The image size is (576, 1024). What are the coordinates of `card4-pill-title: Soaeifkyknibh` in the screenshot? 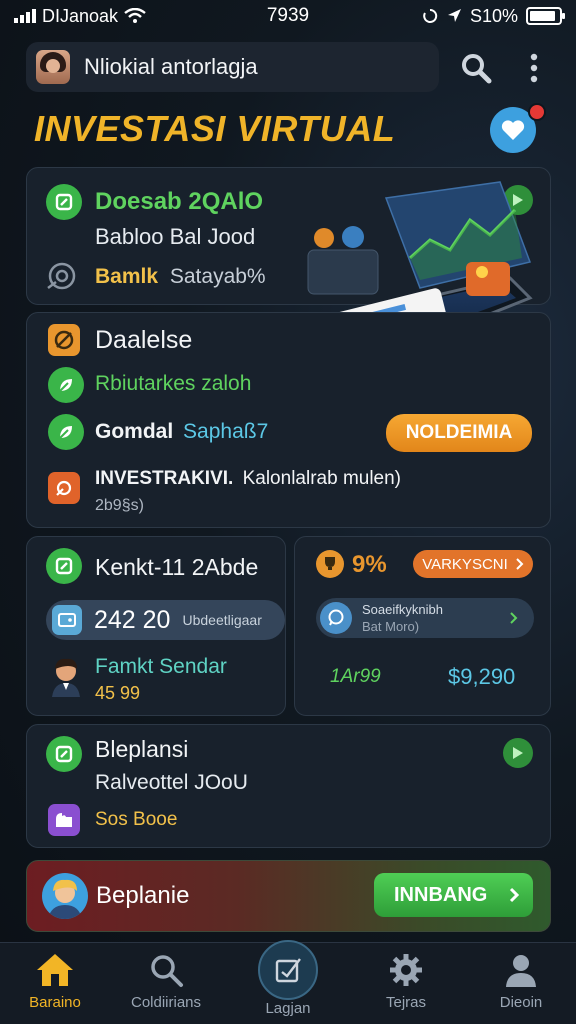 It's located at (402, 609).